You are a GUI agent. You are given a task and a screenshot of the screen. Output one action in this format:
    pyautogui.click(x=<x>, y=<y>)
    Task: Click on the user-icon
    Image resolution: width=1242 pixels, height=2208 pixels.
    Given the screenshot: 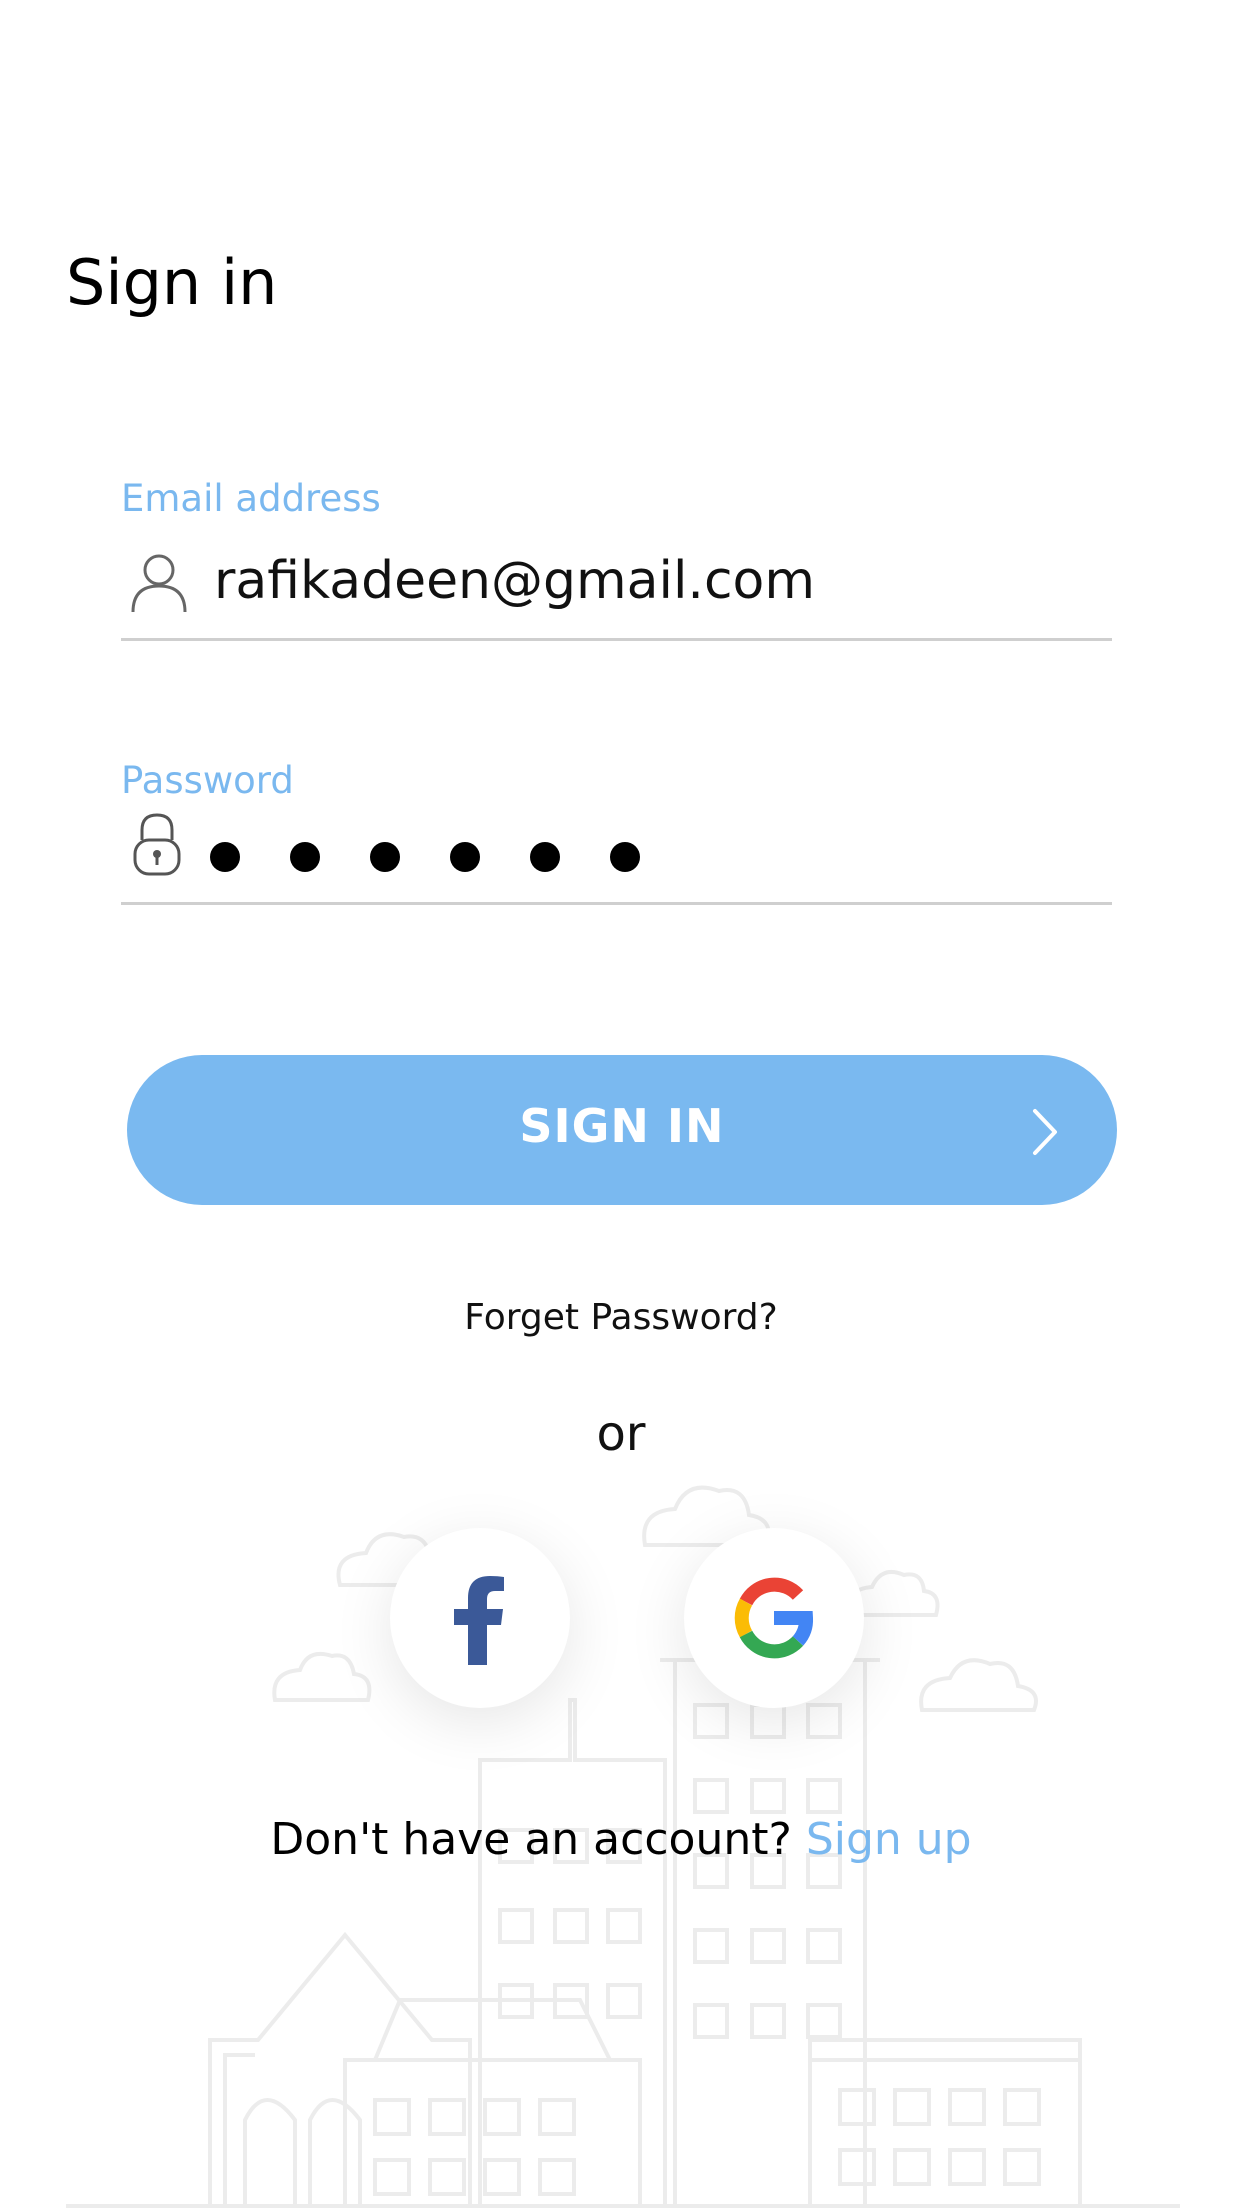 What is the action you would take?
    pyautogui.click(x=159, y=583)
    